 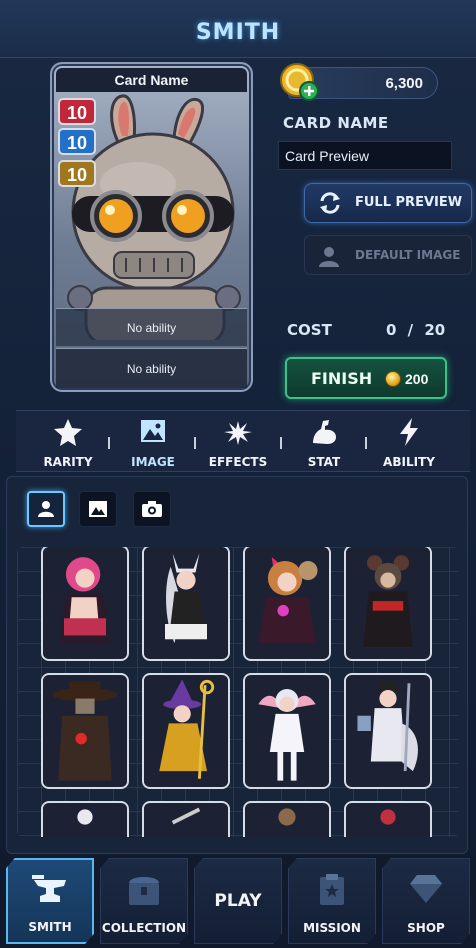 What do you see at coordinates (144, 928) in the screenshot?
I see `nav-label: COLLECTION` at bounding box center [144, 928].